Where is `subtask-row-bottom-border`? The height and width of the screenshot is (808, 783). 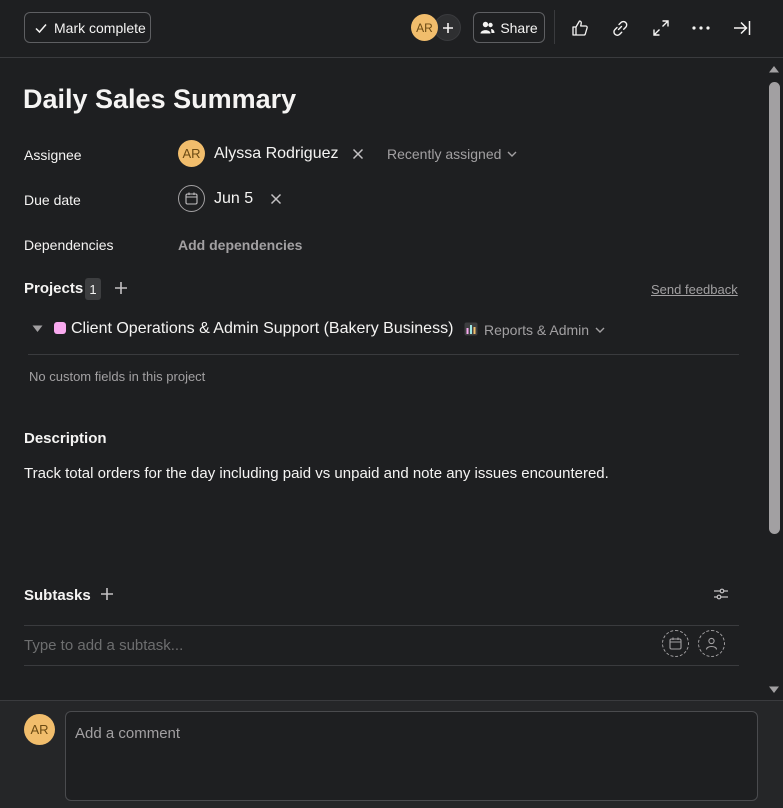 subtask-row-bottom-border is located at coordinates (381, 665).